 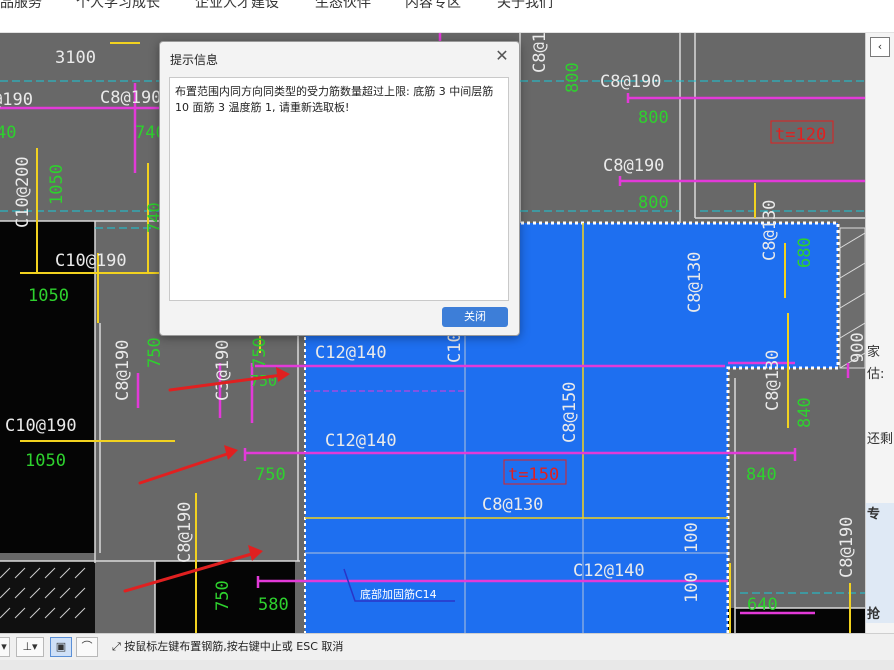 I want to click on label-c8-190-a: C8@190, so click(x=130, y=98).